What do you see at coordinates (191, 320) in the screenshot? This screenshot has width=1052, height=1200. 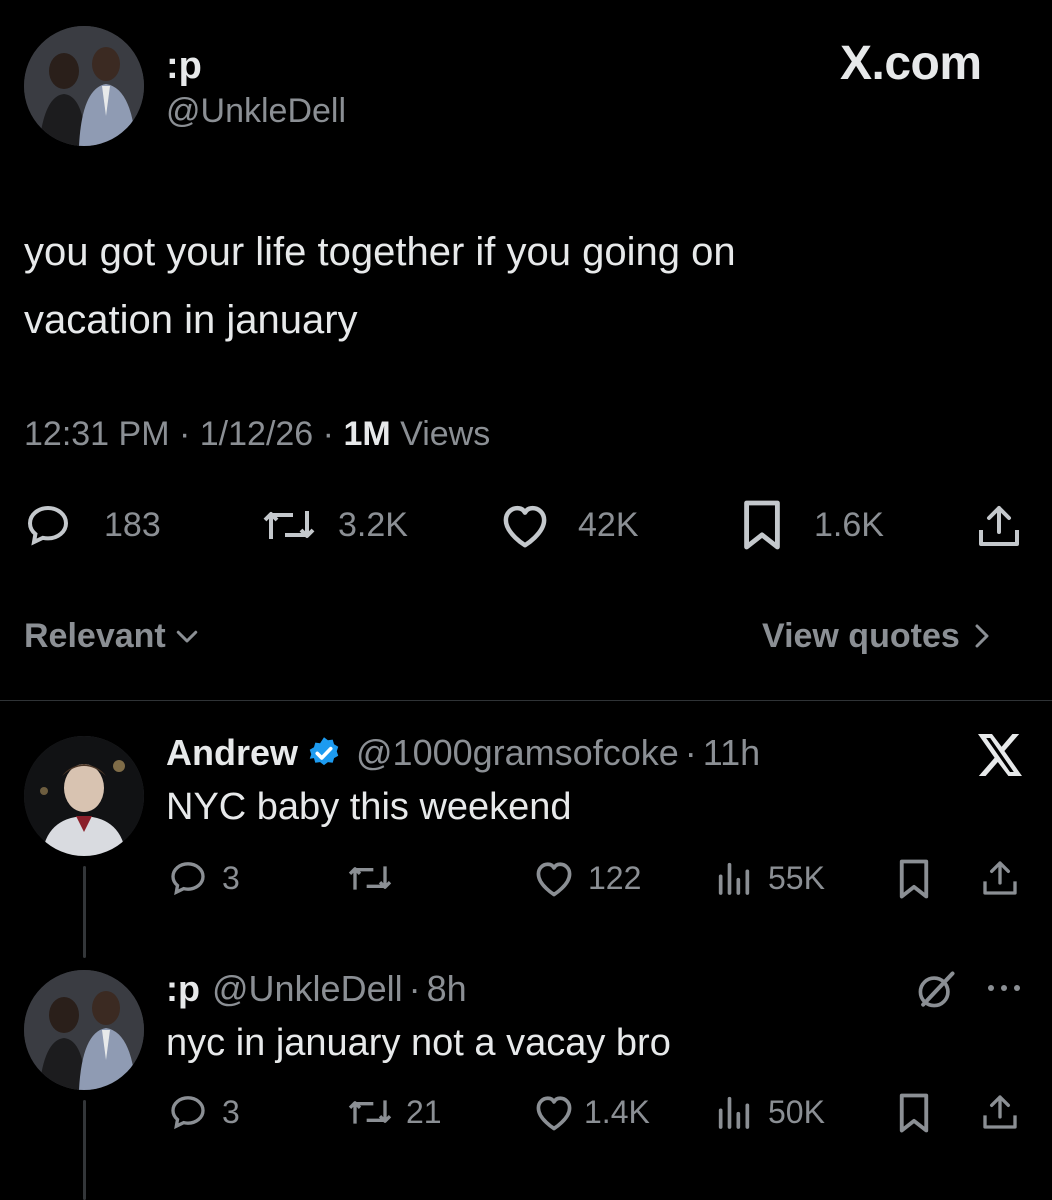 I see `tweet-text-line: vacation in january` at bounding box center [191, 320].